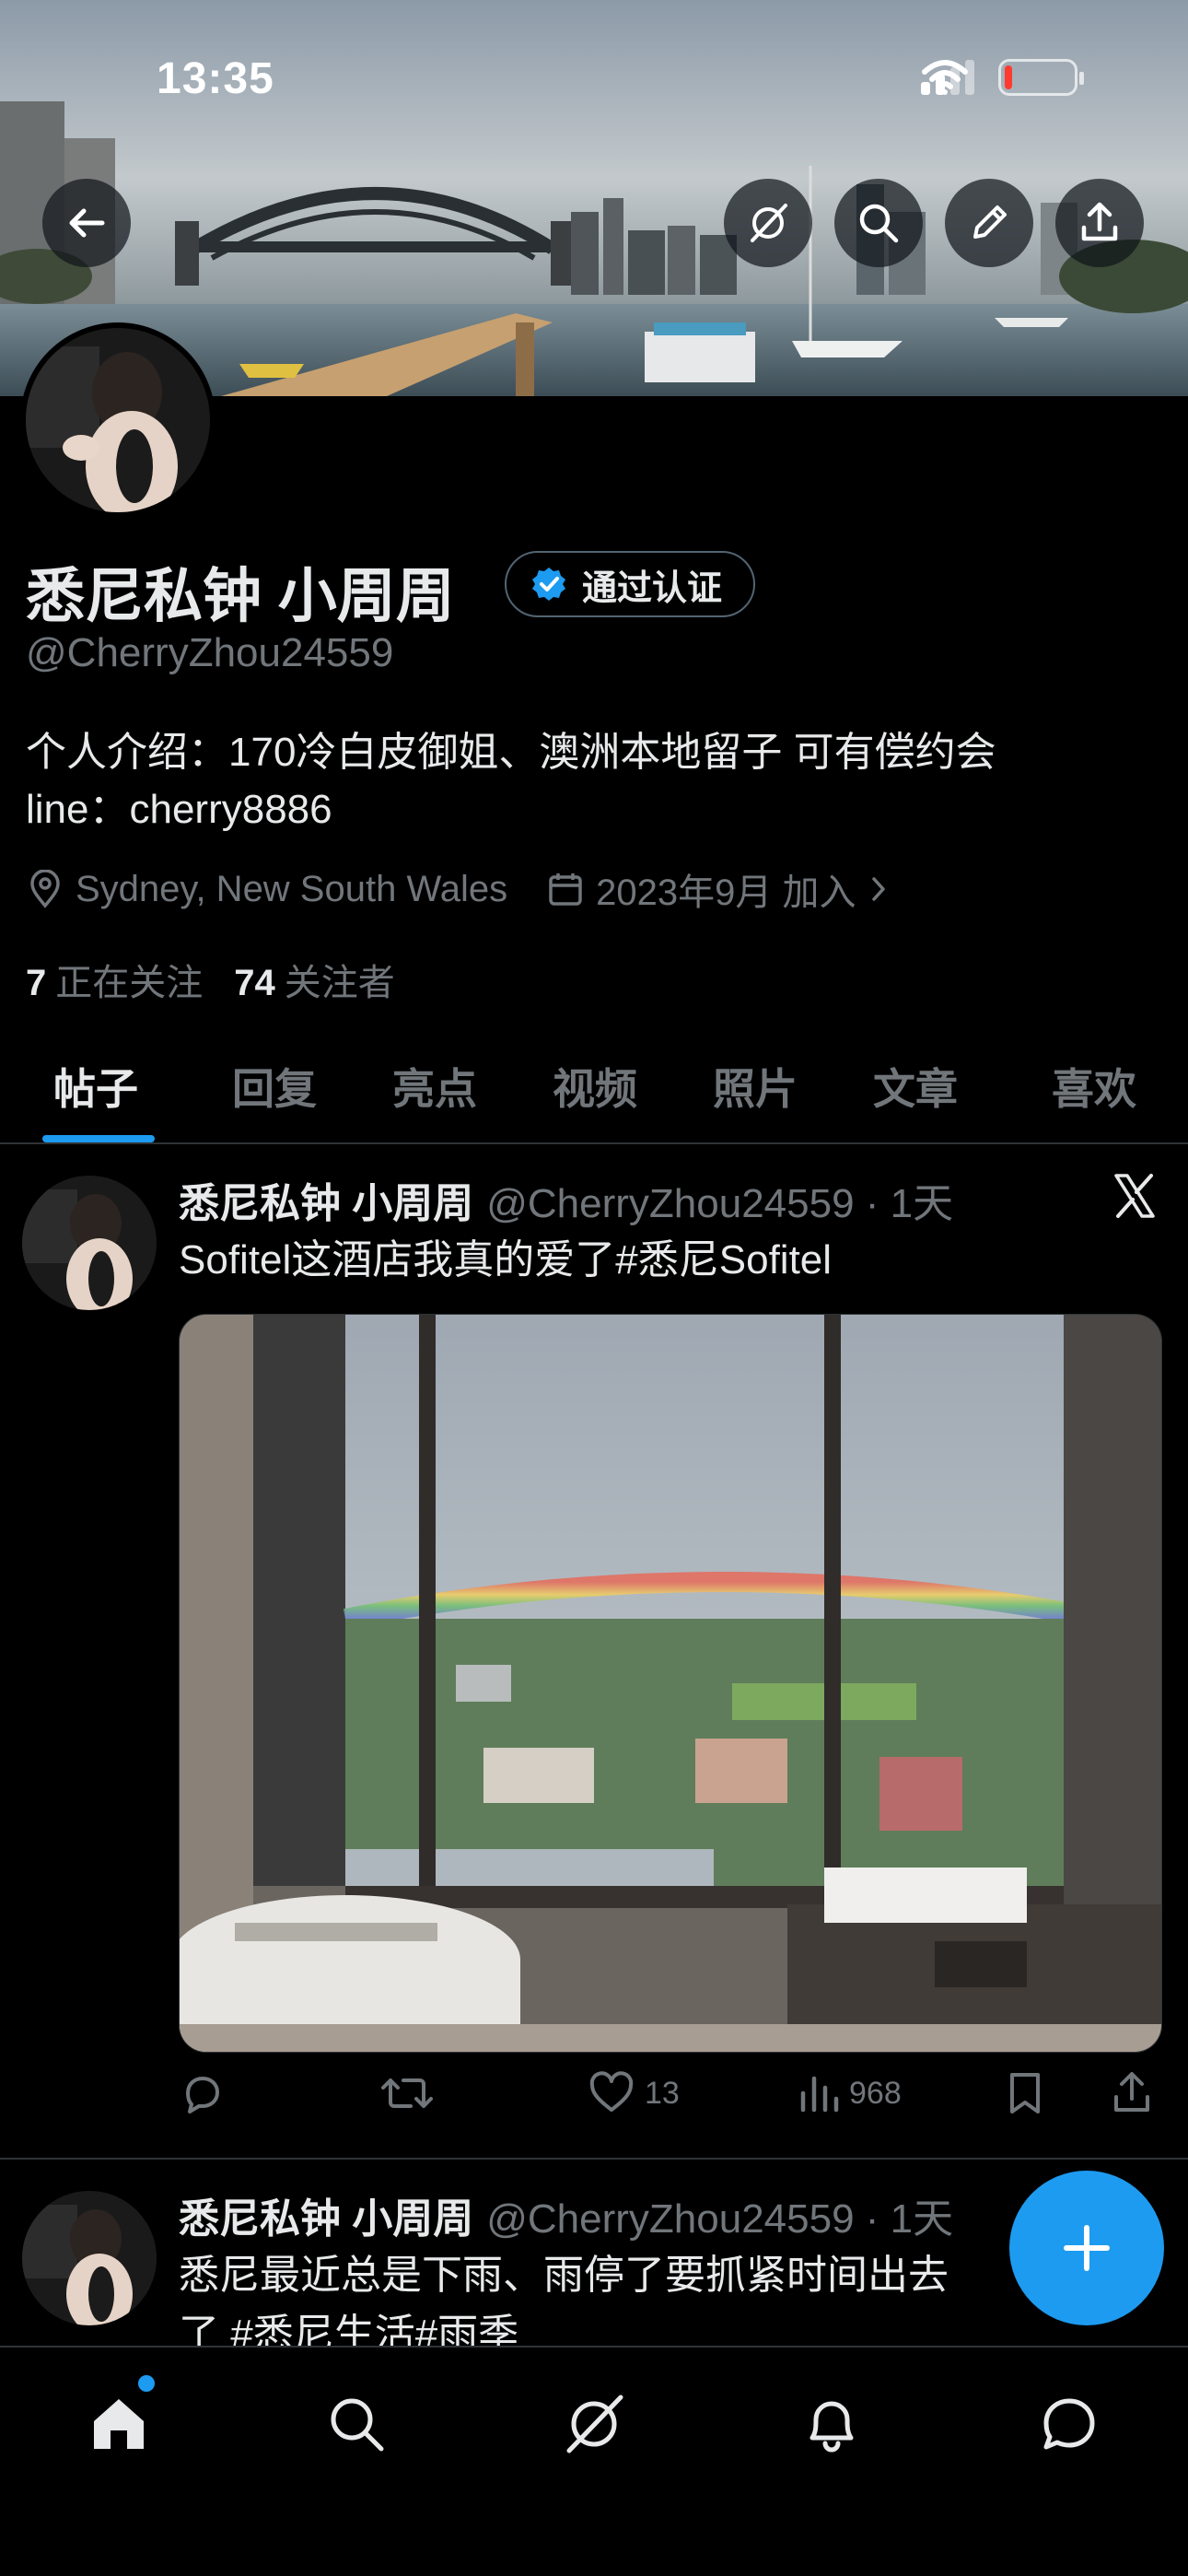 This screenshot has width=1188, height=2576. Describe the element at coordinates (875, 2093) in the screenshot. I see `view-count: 968` at that location.